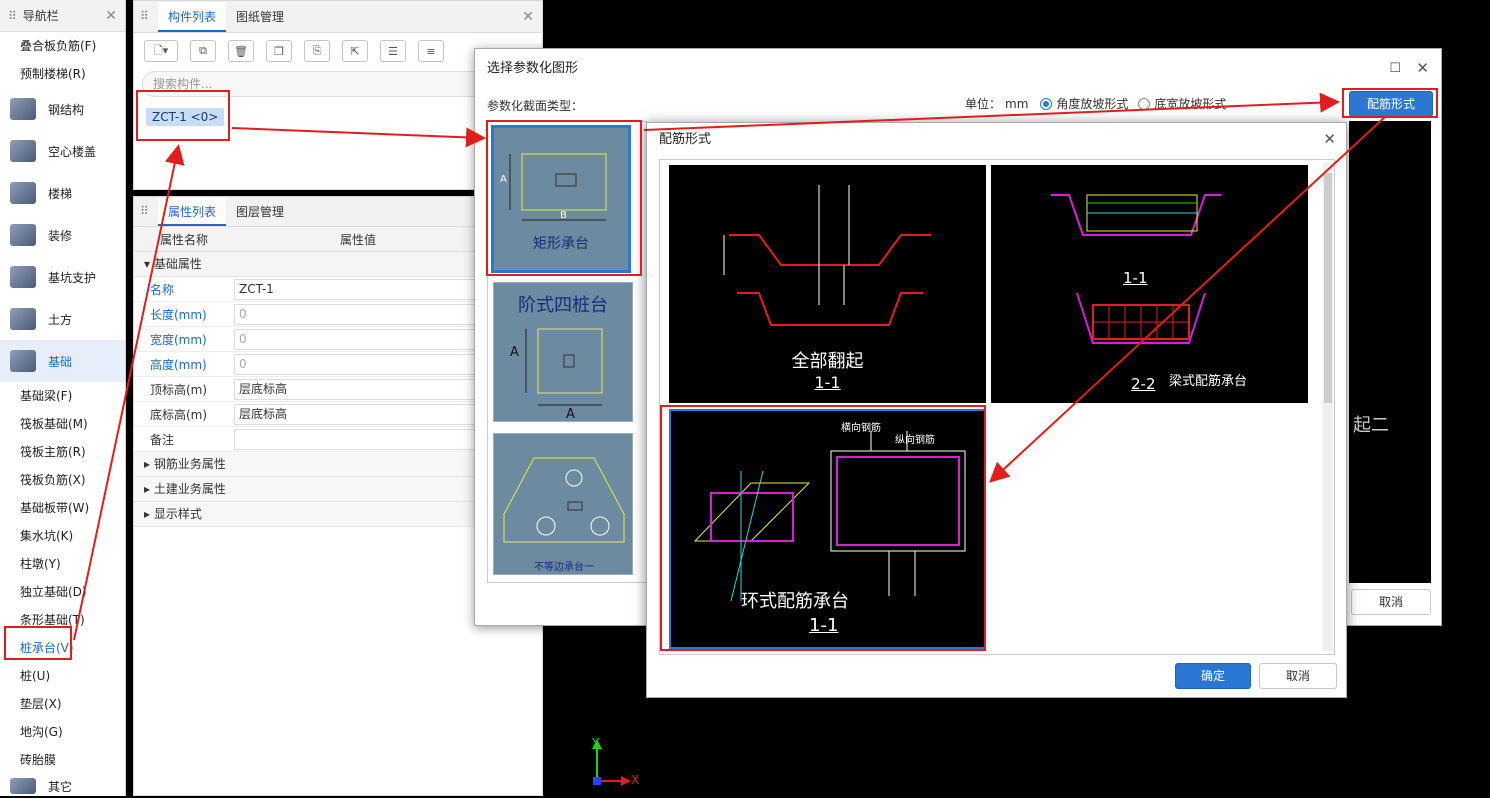 The width and height of the screenshot is (1490, 798). I want to click on cell-title: 梁式配筋承台, so click(1208, 381).